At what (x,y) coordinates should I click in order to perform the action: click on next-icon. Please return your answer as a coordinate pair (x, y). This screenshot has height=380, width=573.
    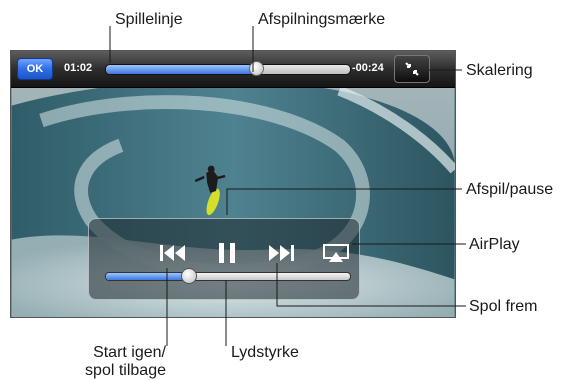
    Looking at the image, I should click on (280, 253).